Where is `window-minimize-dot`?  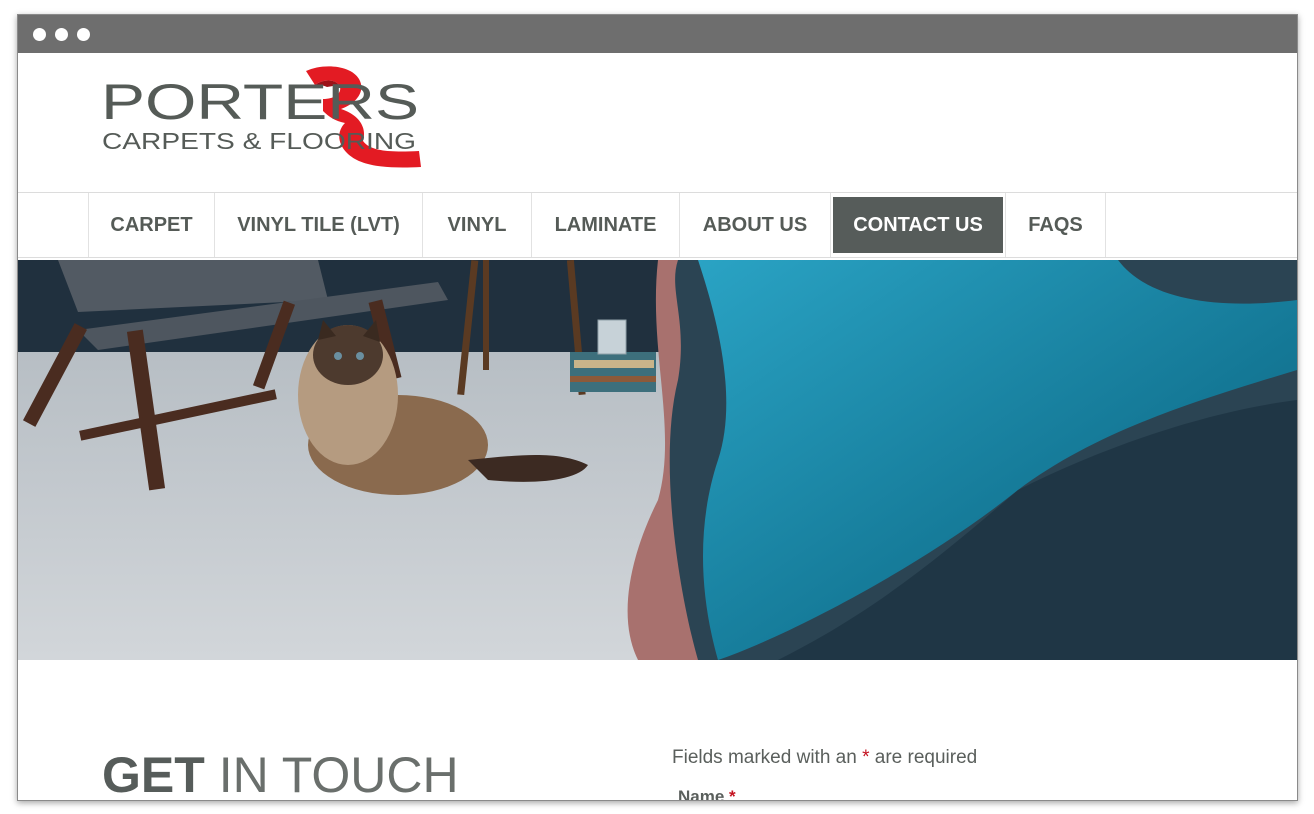 window-minimize-dot is located at coordinates (61, 34).